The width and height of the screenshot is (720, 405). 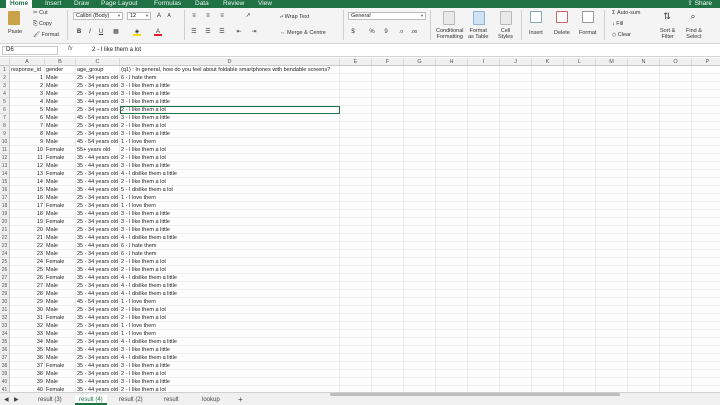 I want to click on column-header: J, so click(x=516, y=62).